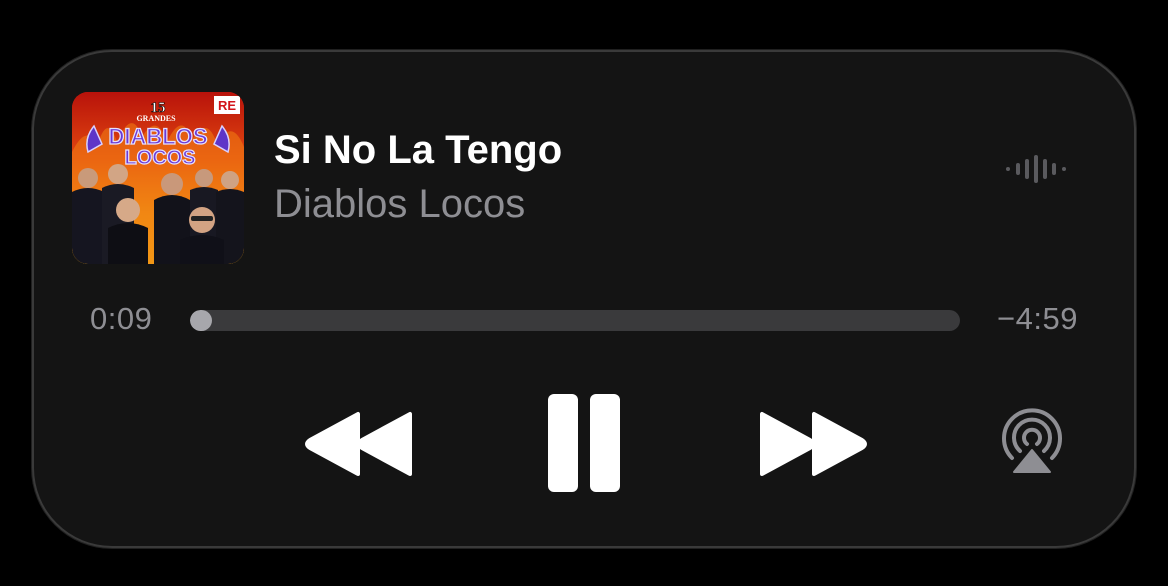 The height and width of the screenshot is (586, 1168). Describe the element at coordinates (399, 204) in the screenshot. I see `artist-name: Diablos Locos` at that location.